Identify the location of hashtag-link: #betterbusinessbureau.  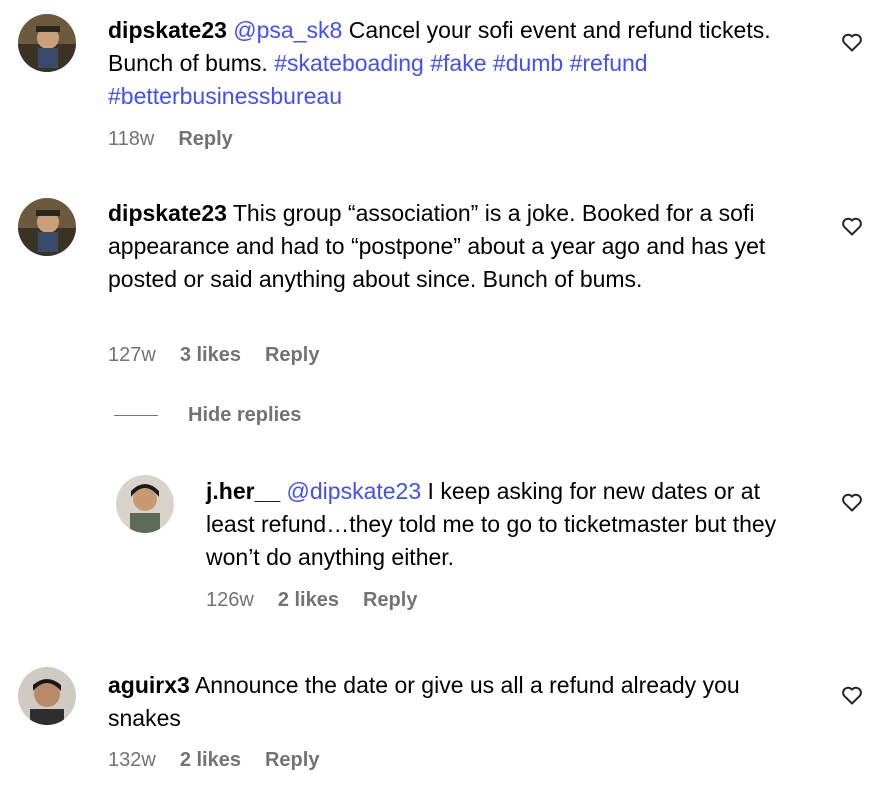
(225, 96).